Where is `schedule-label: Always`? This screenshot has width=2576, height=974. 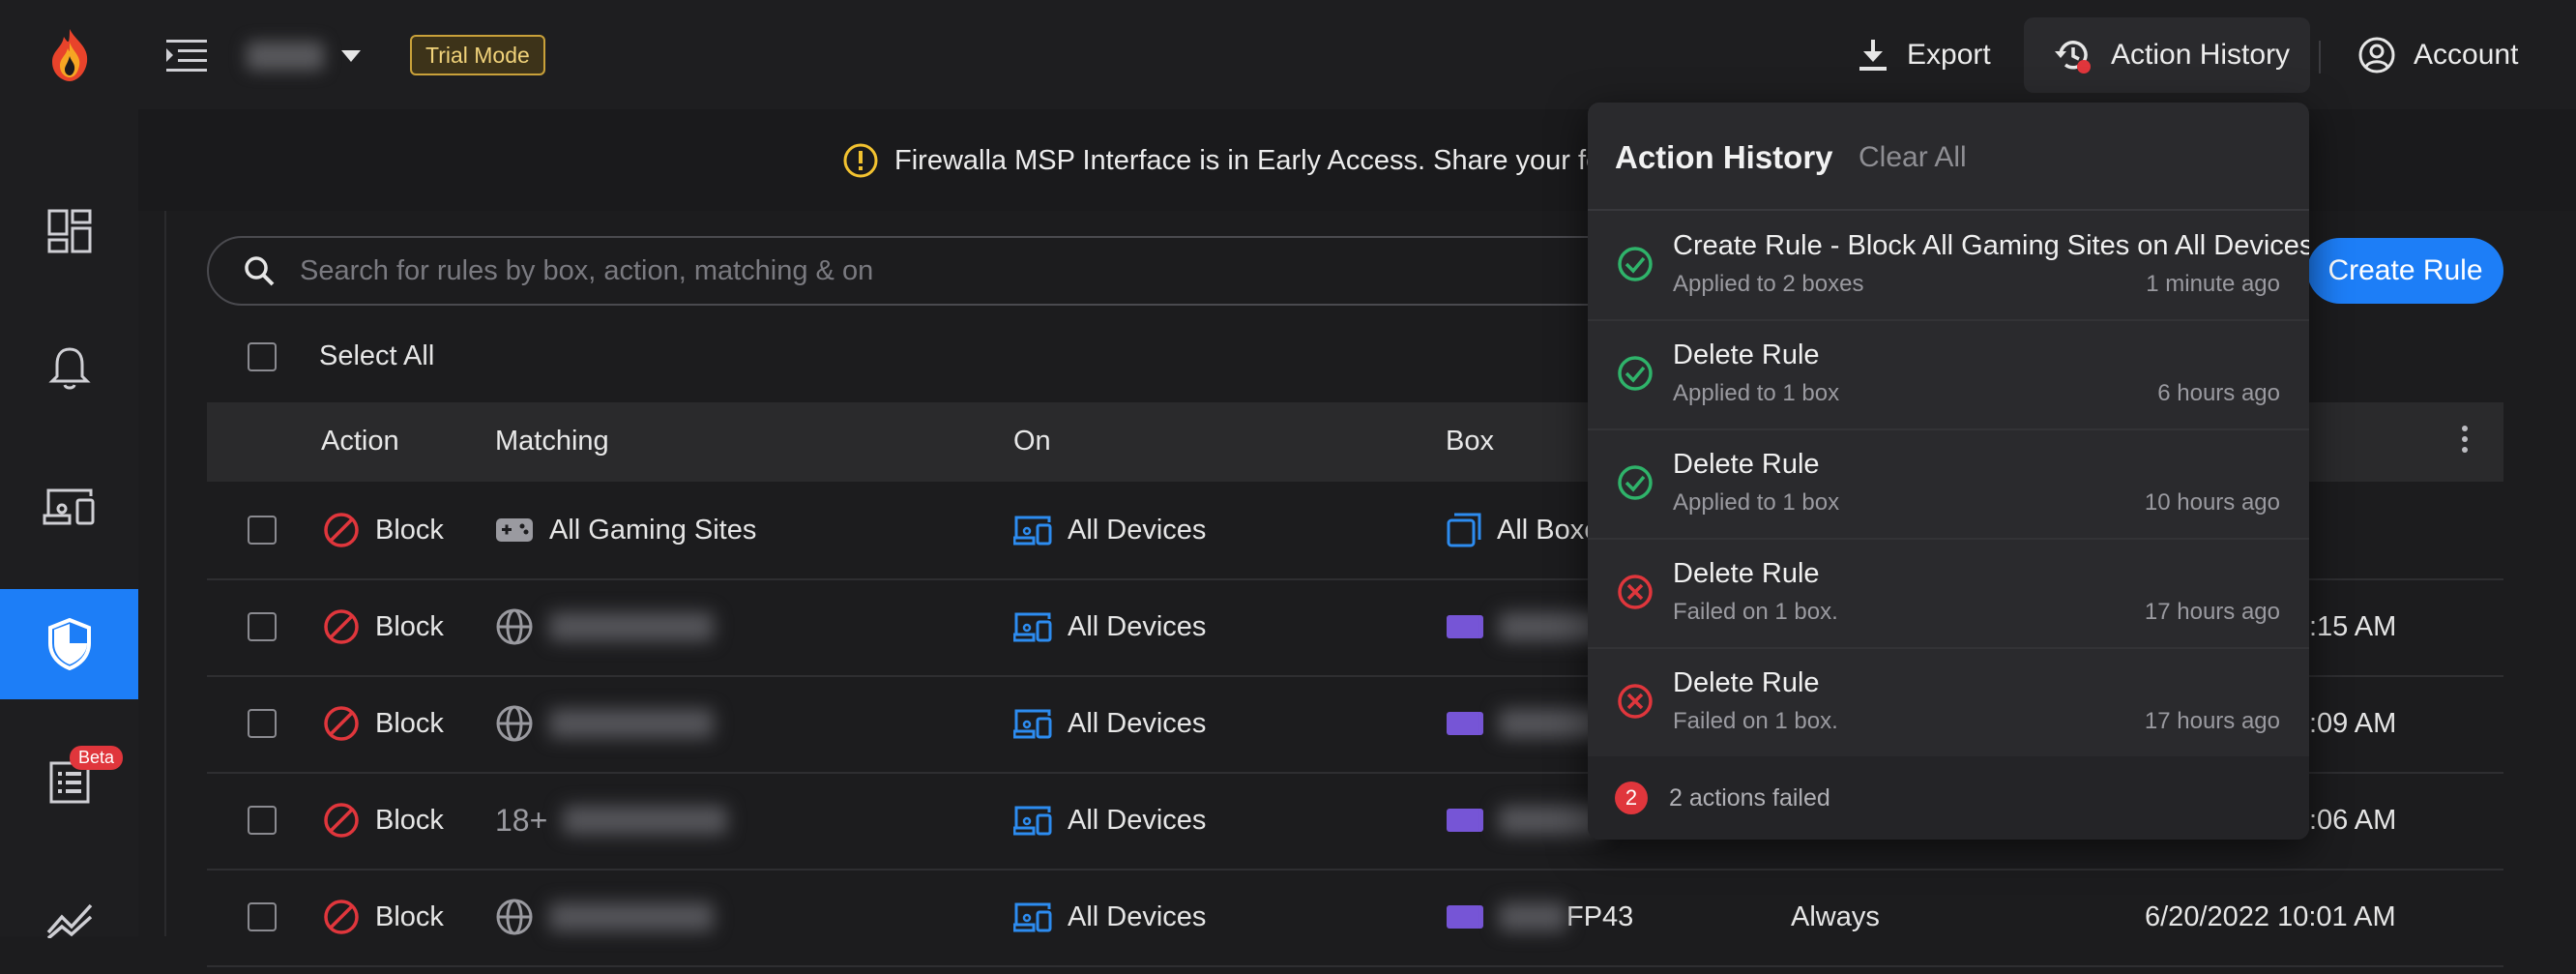 schedule-label: Always is located at coordinates (1835, 916).